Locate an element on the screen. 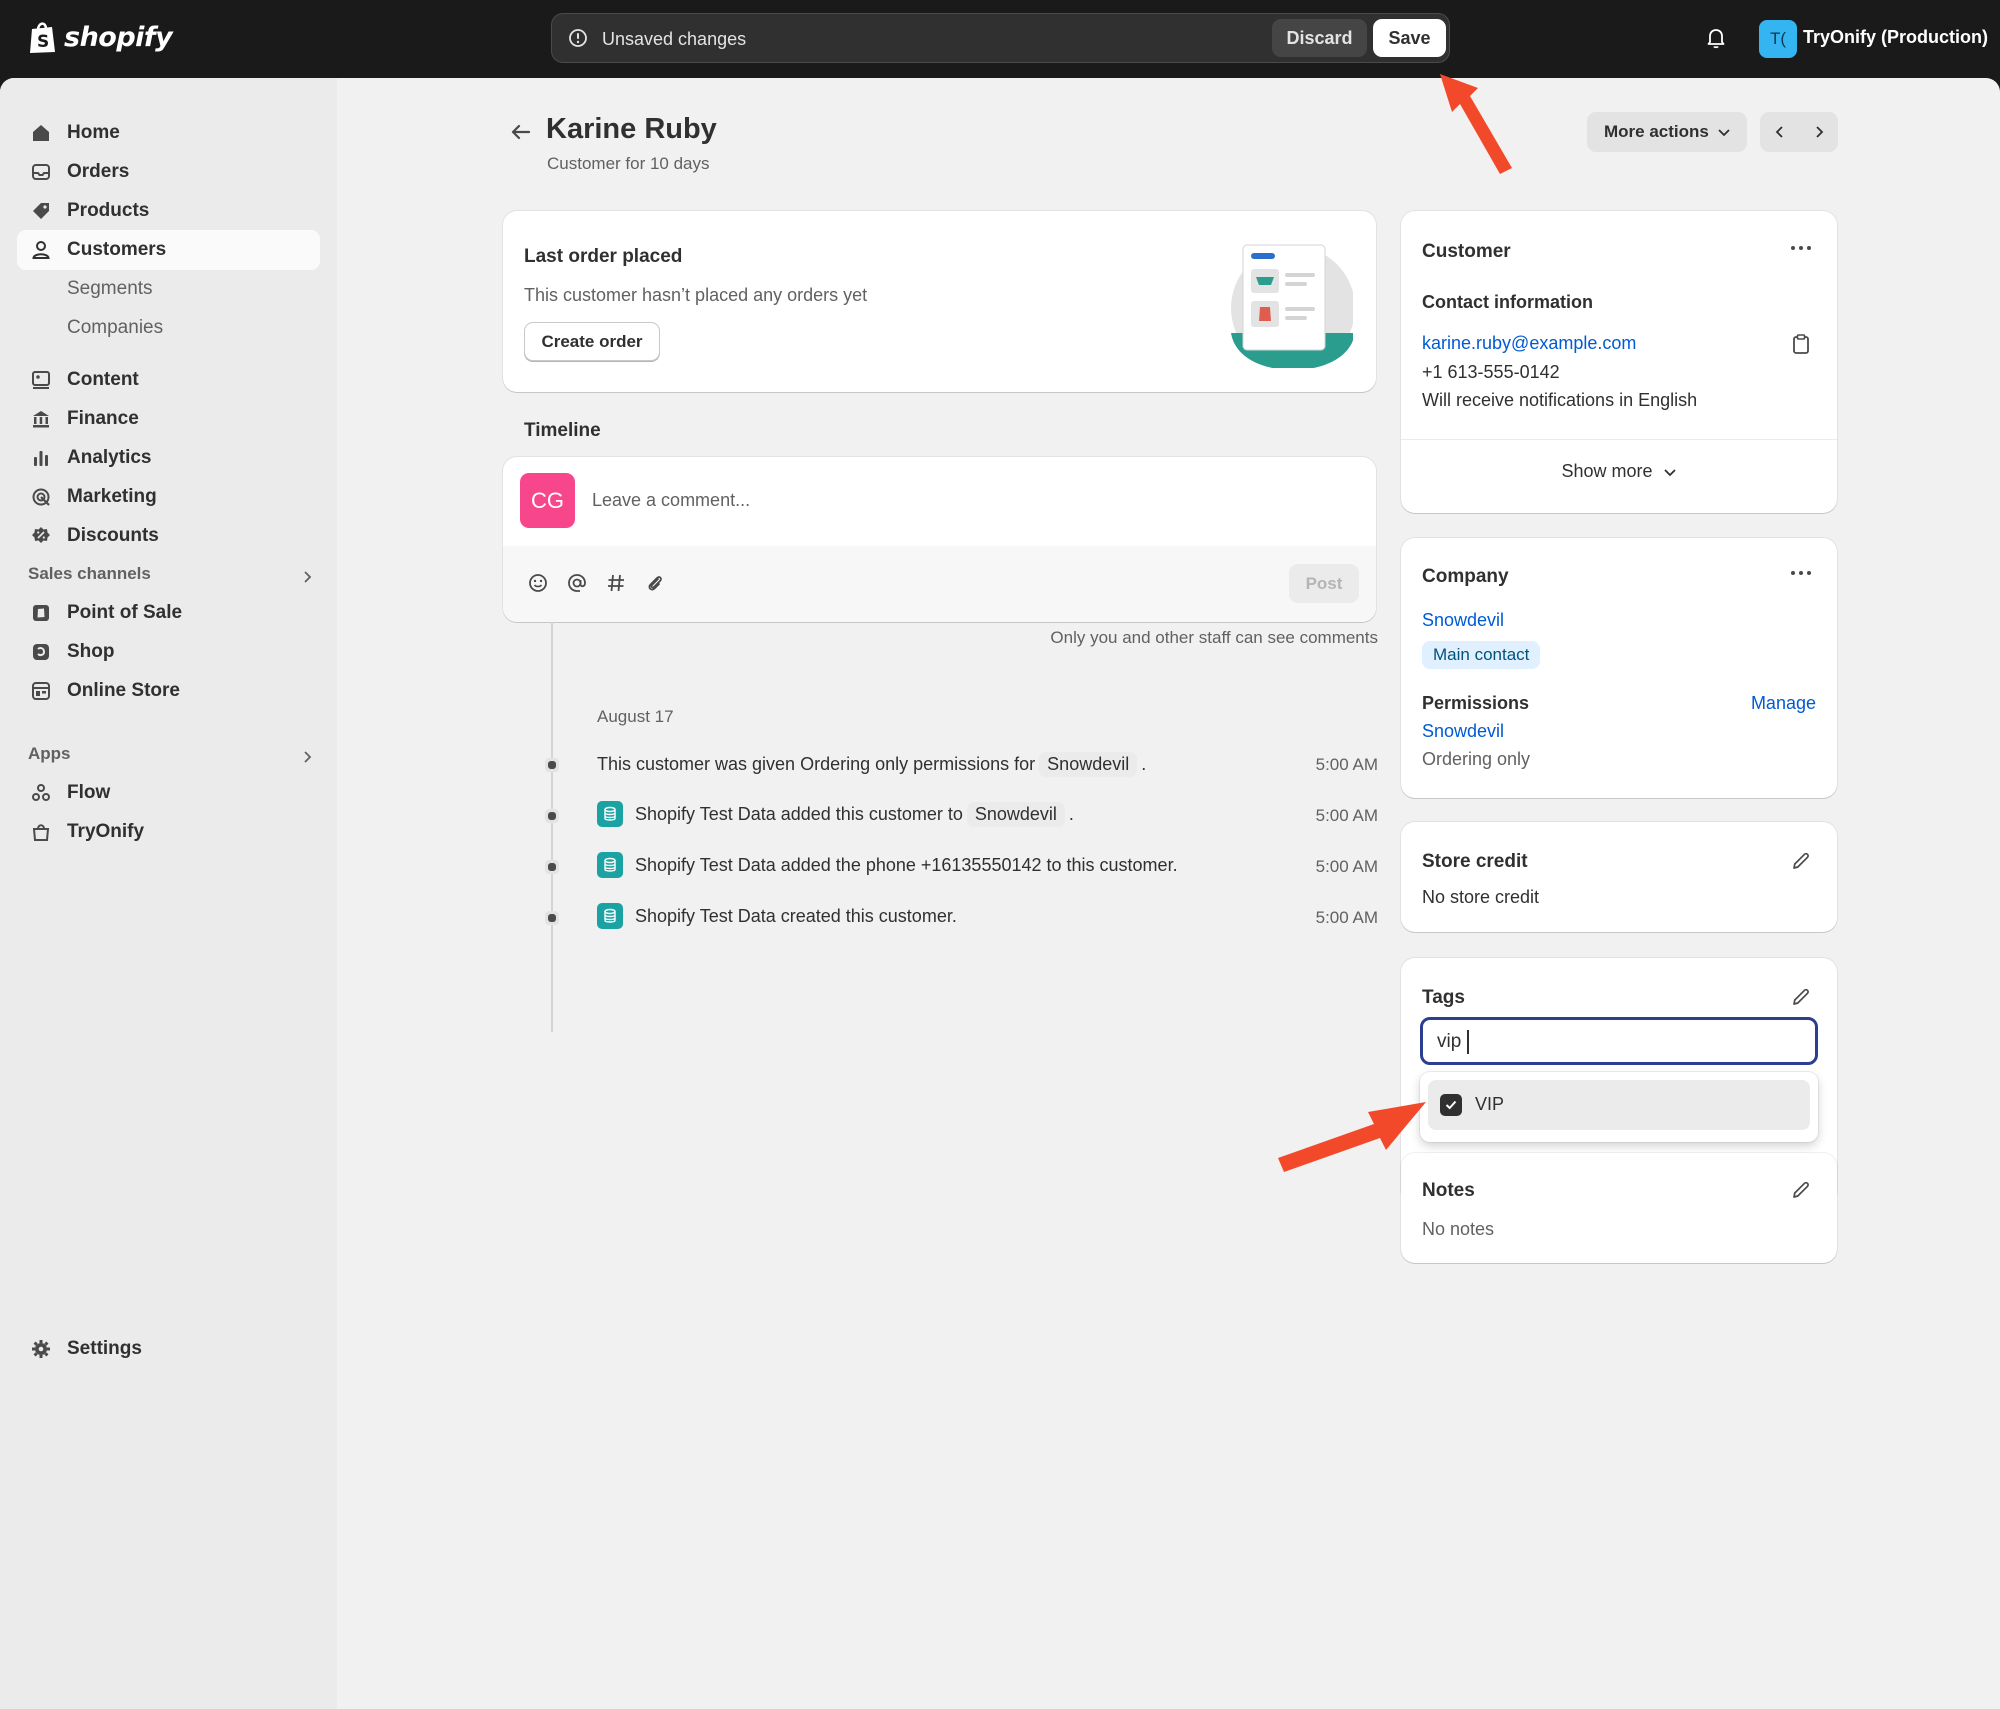  next-button is located at coordinates (1818, 132).